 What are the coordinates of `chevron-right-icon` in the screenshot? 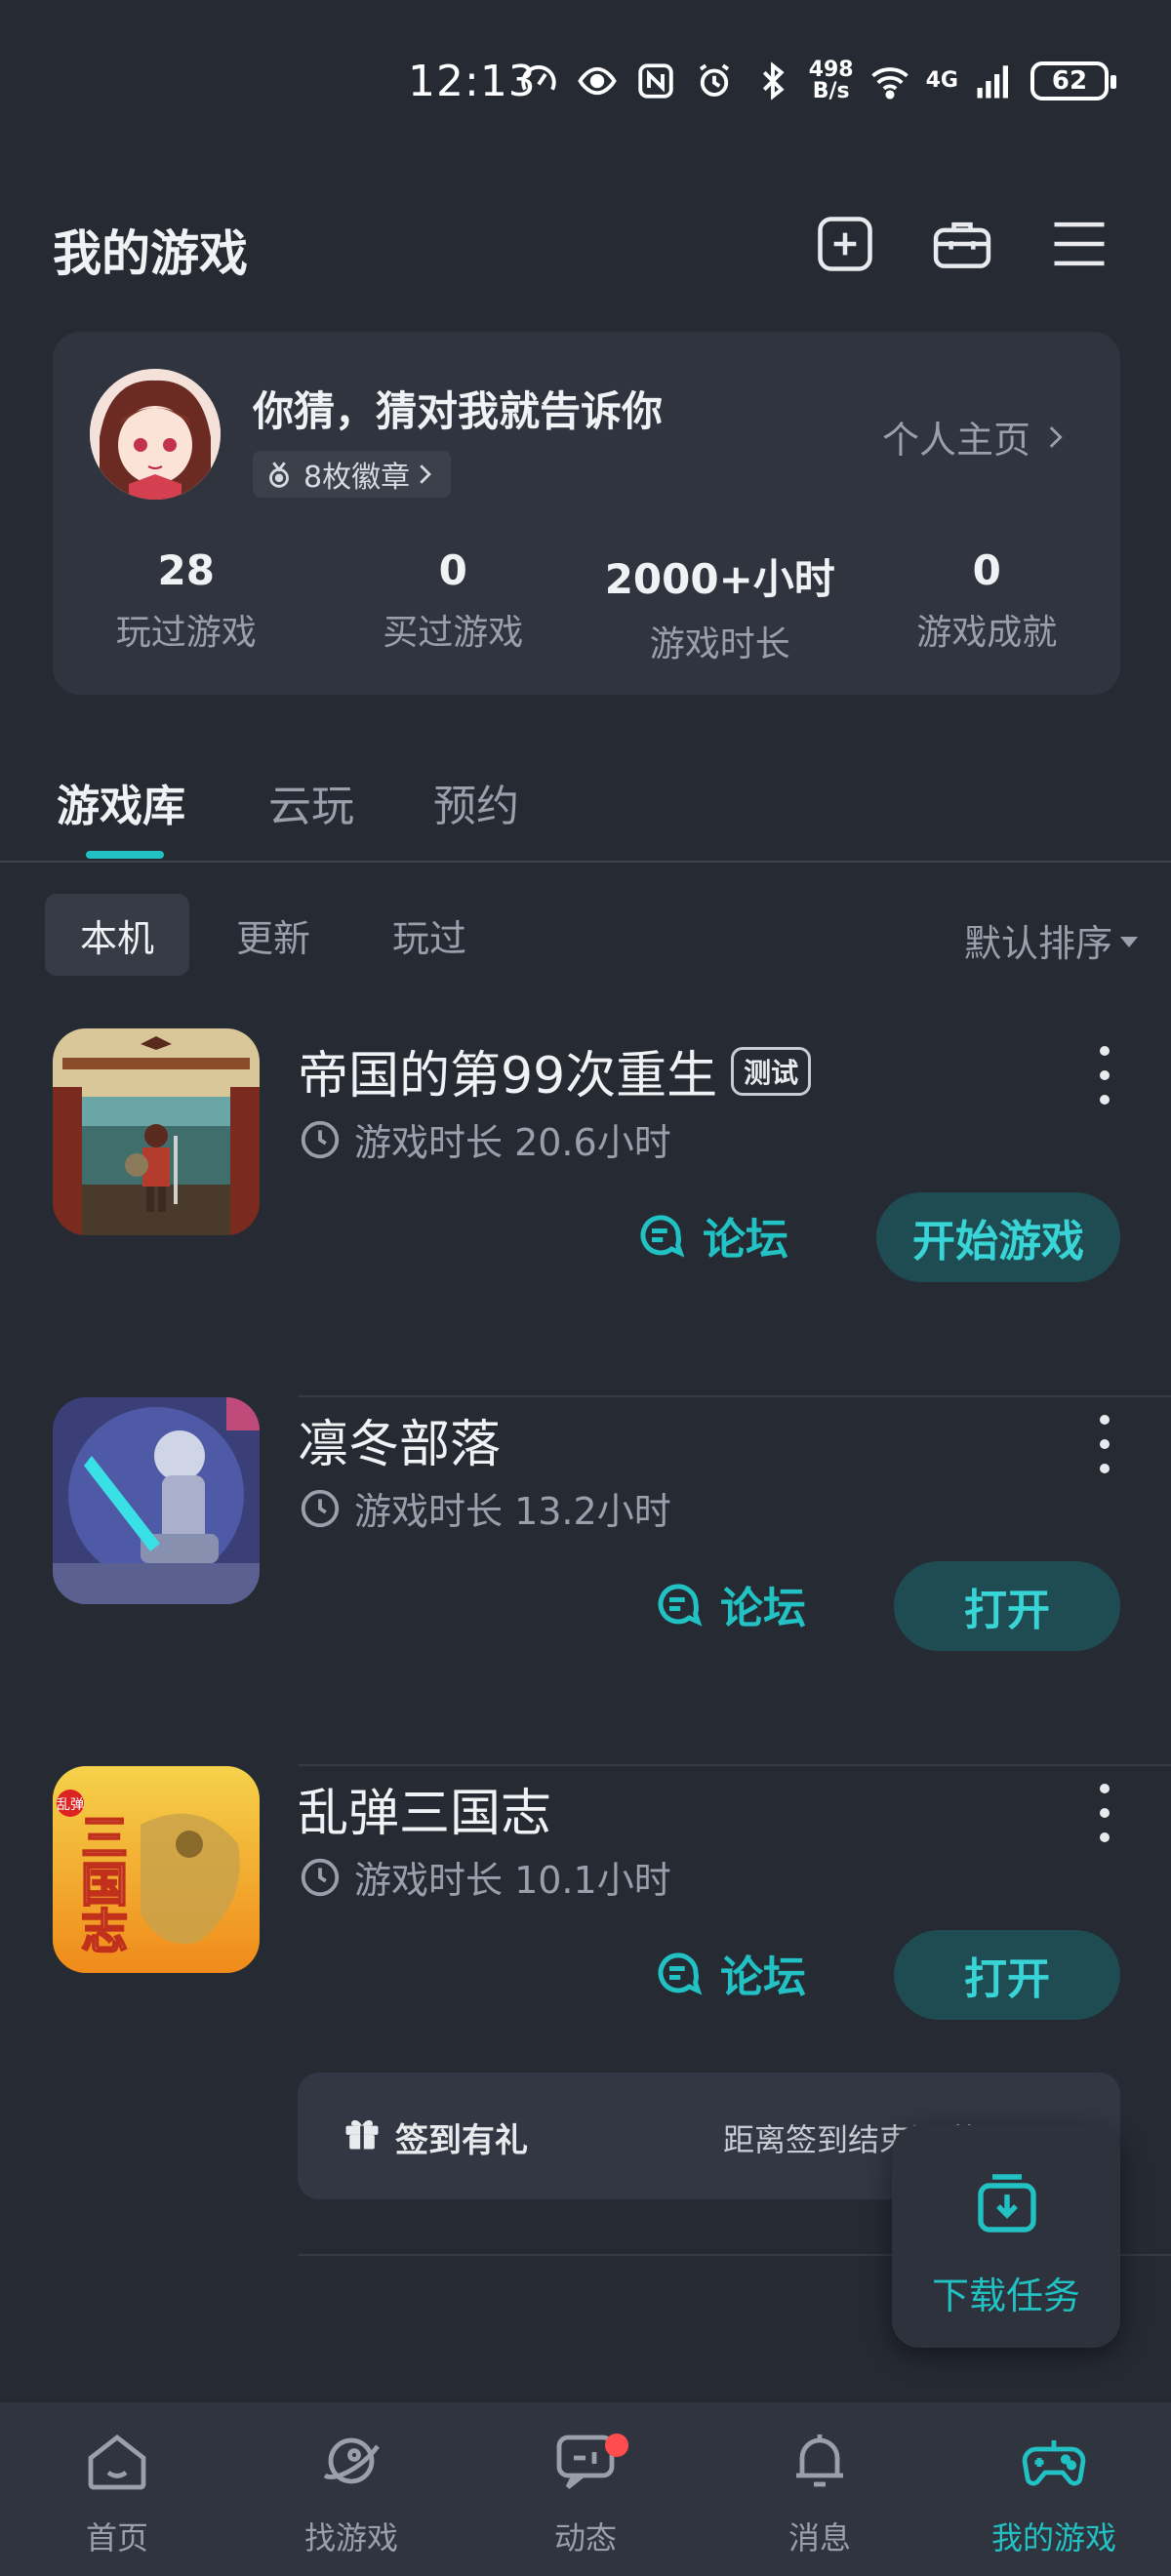 It's located at (1056, 436).